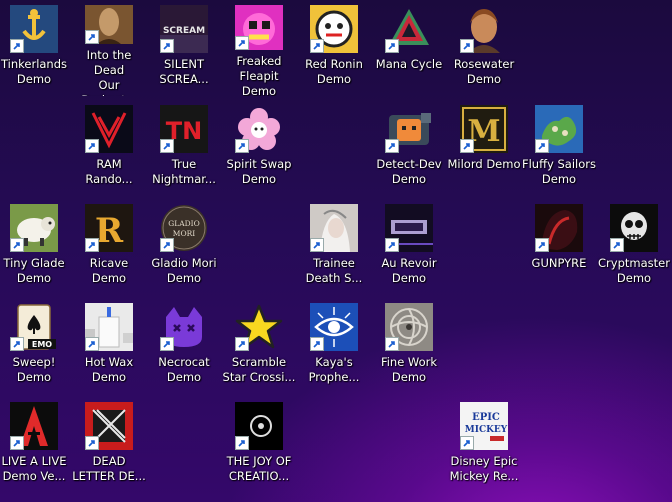 The height and width of the screenshot is (502, 672). What do you see at coordinates (109, 231) in the screenshot?
I see `tile-text: R` at bounding box center [109, 231].